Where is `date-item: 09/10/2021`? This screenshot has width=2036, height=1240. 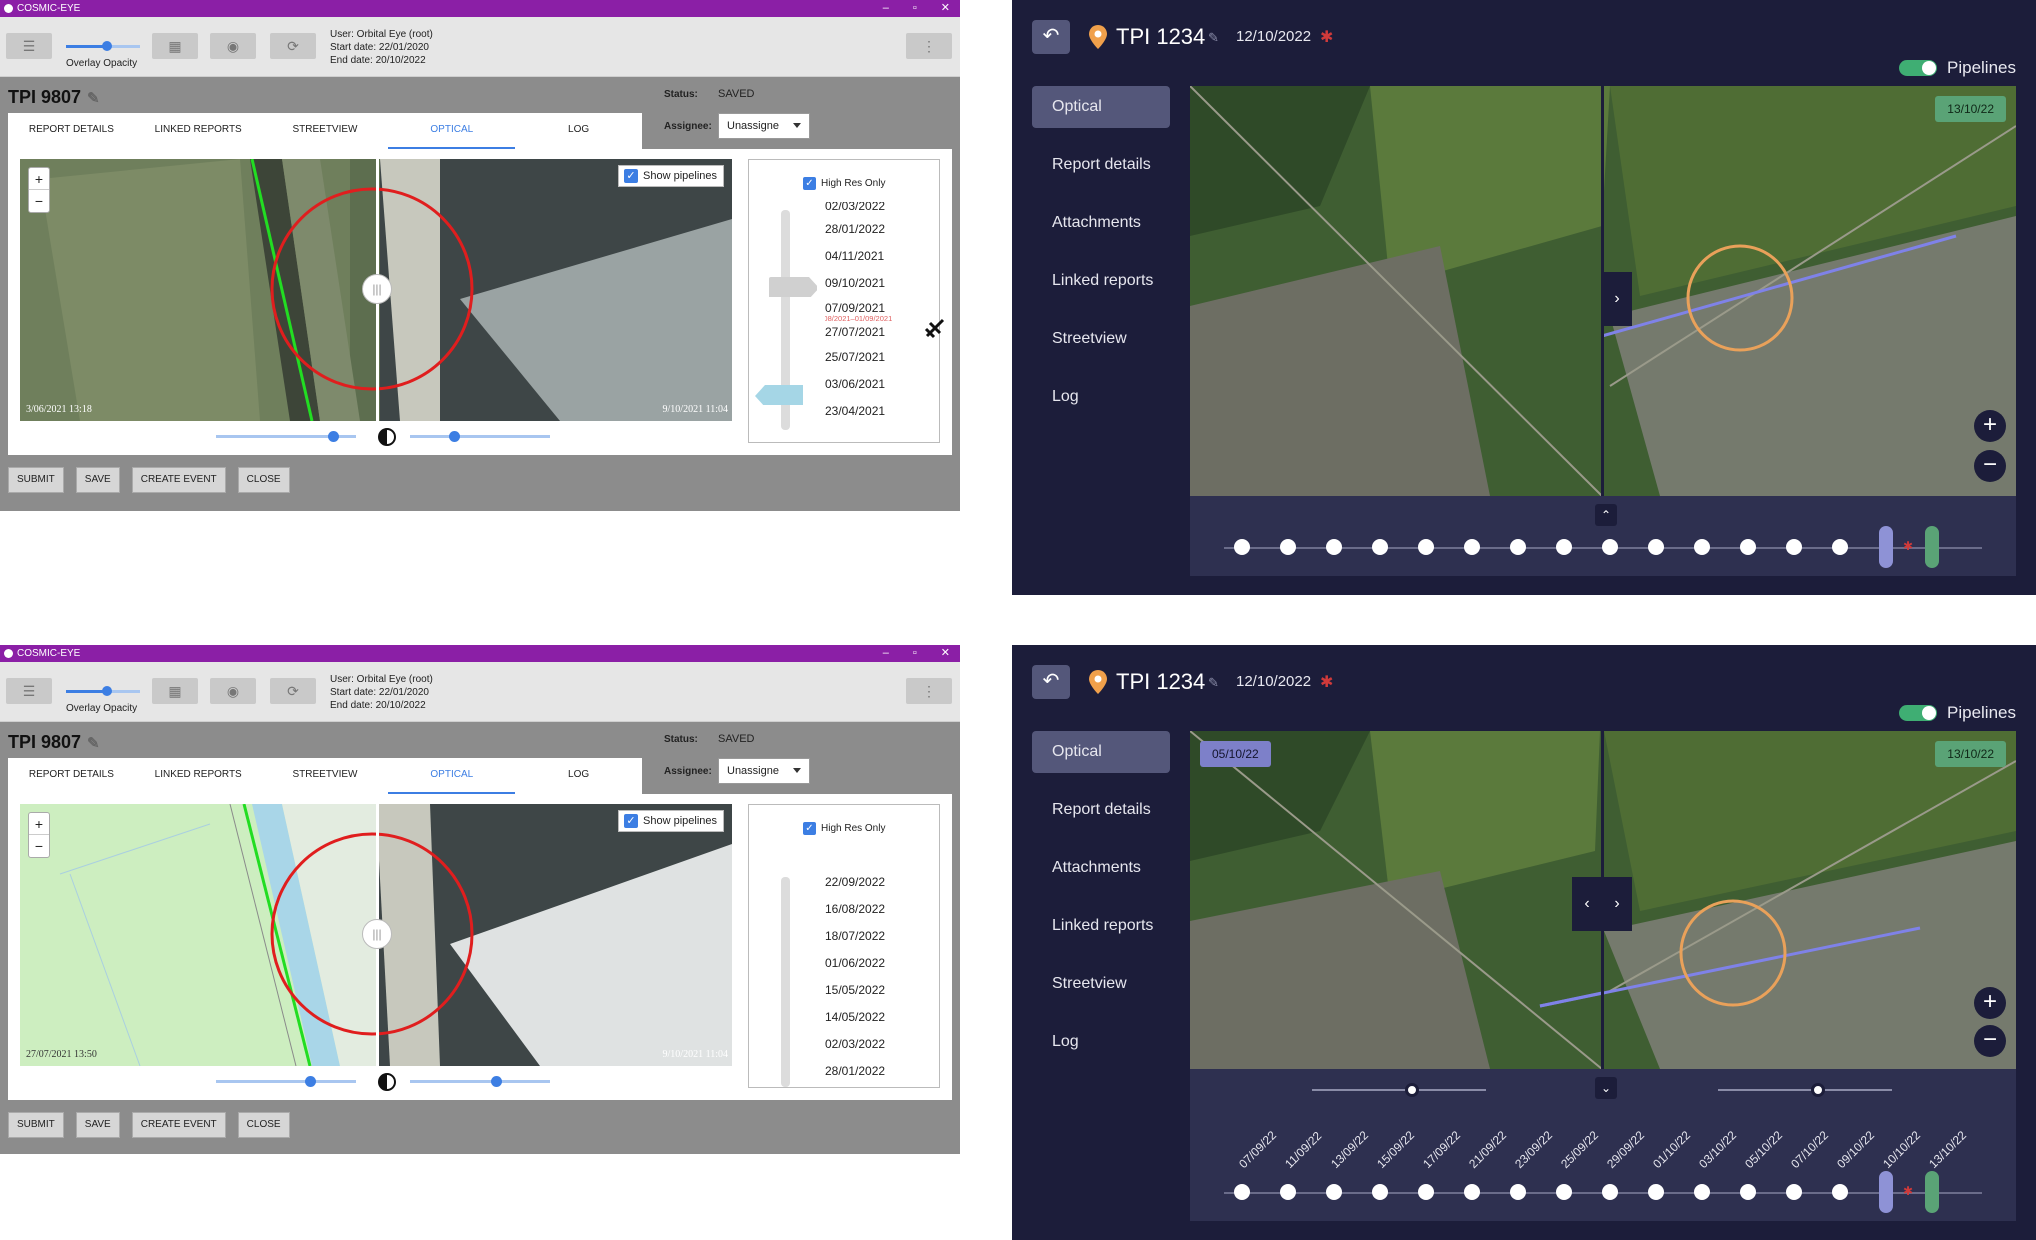
date-item: 09/10/2021 is located at coordinates (875, 283).